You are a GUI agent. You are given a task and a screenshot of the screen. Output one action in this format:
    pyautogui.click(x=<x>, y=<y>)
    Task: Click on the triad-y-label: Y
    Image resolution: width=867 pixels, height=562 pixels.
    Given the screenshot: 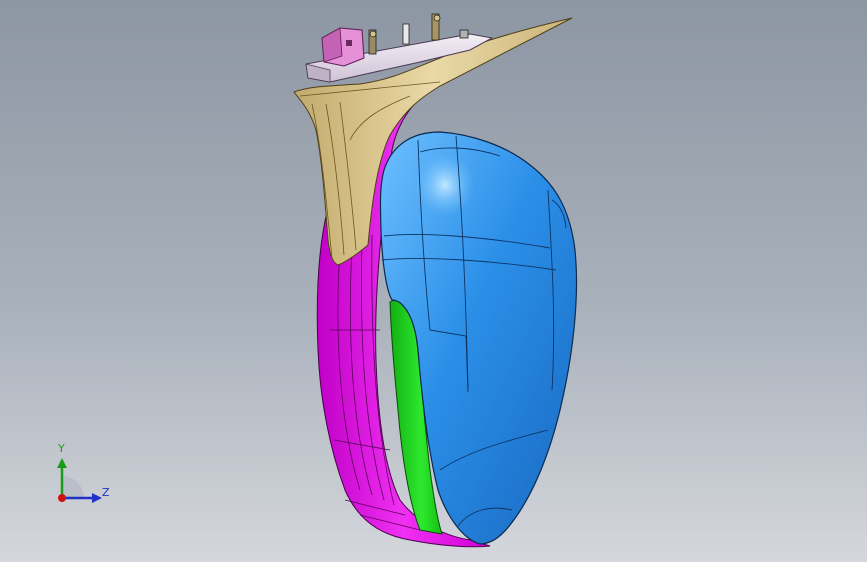 What is the action you would take?
    pyautogui.click(x=61, y=448)
    